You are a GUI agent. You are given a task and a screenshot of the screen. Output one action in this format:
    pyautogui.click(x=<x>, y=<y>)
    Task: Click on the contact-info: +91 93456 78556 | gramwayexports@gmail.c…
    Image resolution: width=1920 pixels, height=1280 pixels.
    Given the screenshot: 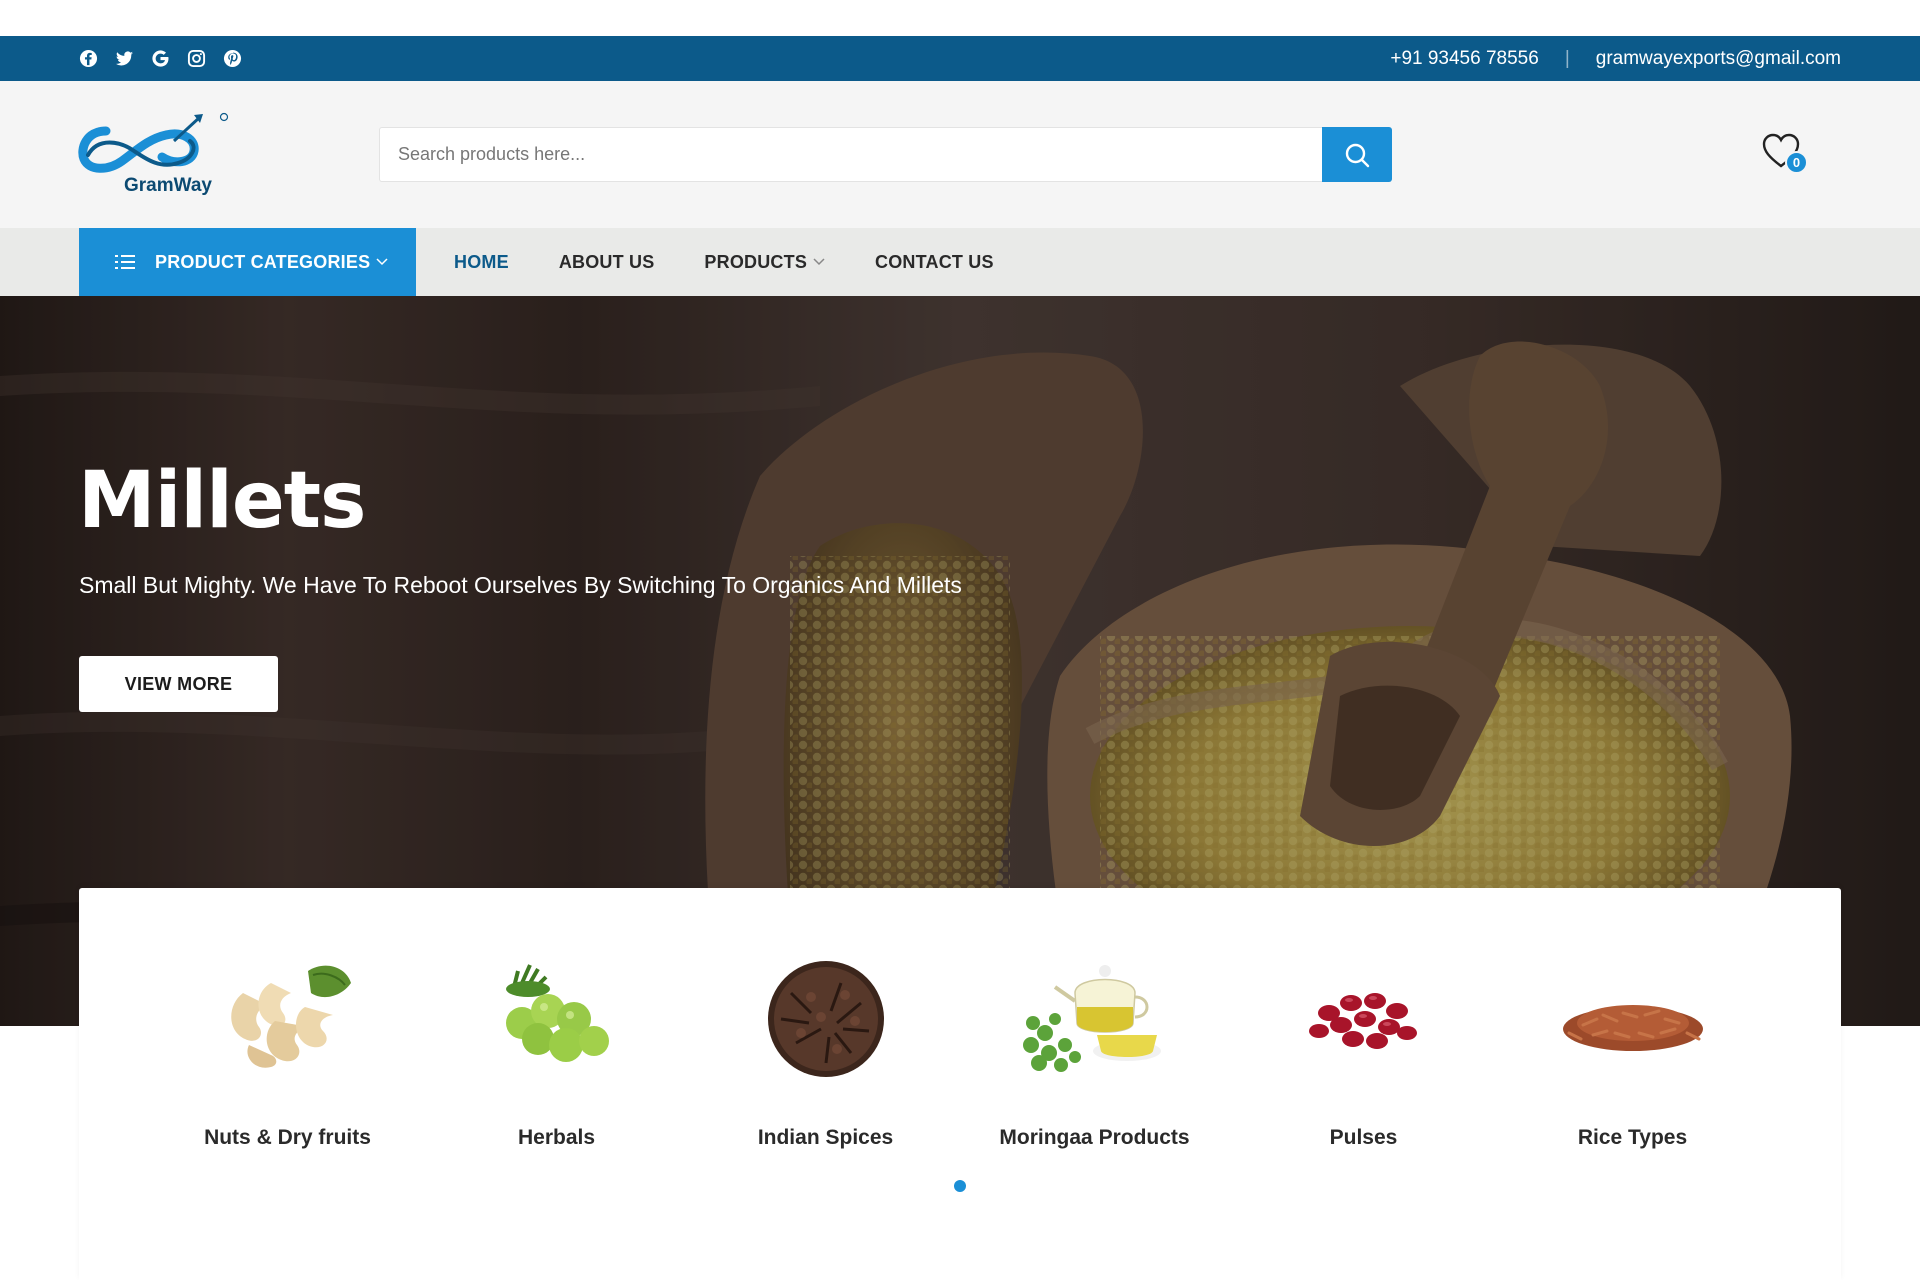 What is the action you would take?
    pyautogui.click(x=1615, y=59)
    